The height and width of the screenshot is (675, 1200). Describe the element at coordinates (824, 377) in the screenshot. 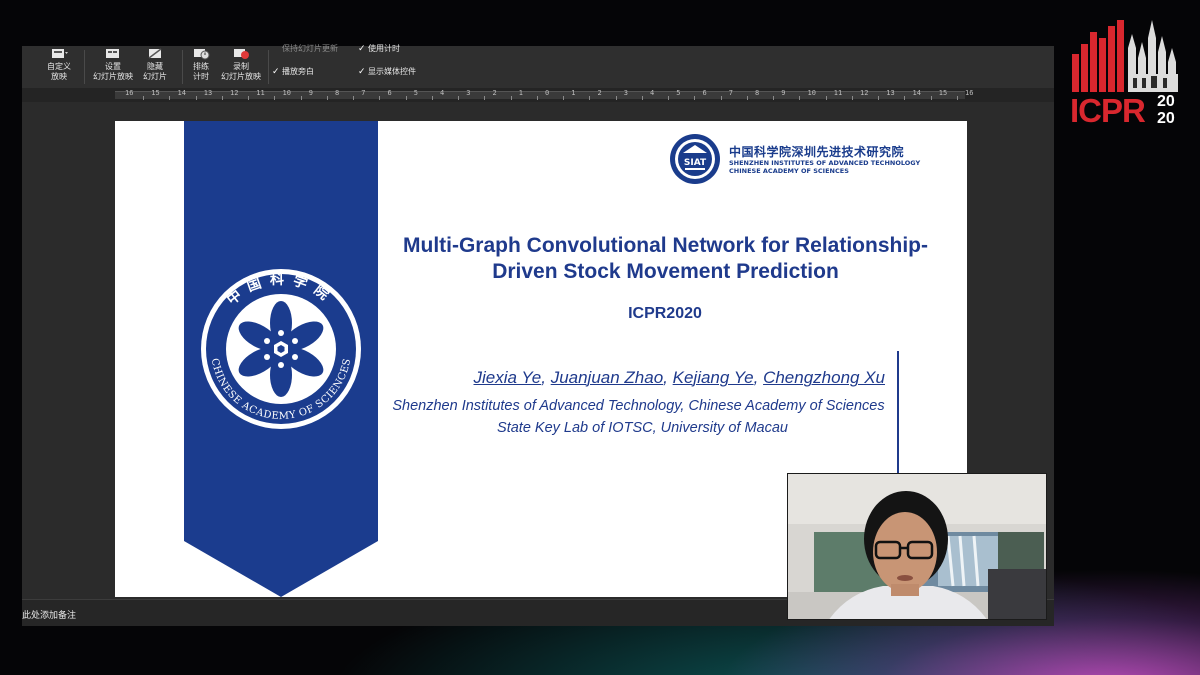

I see `author-name: Chengzhong Xu` at that location.